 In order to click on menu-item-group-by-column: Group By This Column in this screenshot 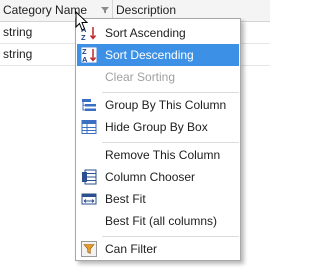, I will do `click(158, 105)`.